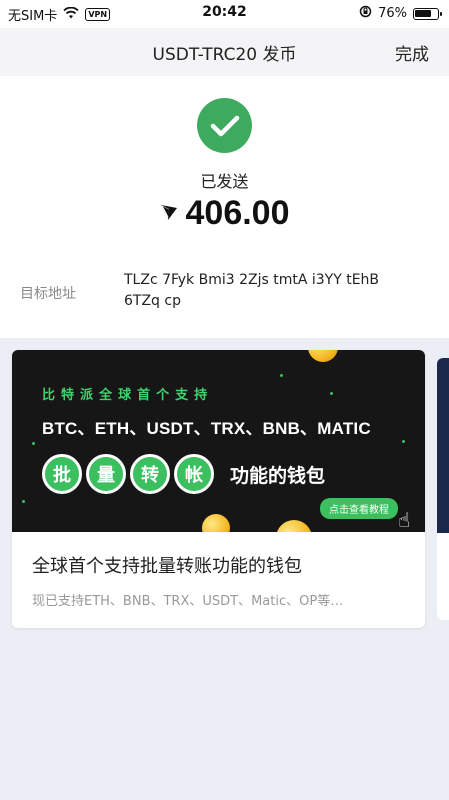 The width and height of the screenshot is (449, 800). Describe the element at coordinates (106, 474) in the screenshot. I see `batch-char-bubble: 量` at that location.